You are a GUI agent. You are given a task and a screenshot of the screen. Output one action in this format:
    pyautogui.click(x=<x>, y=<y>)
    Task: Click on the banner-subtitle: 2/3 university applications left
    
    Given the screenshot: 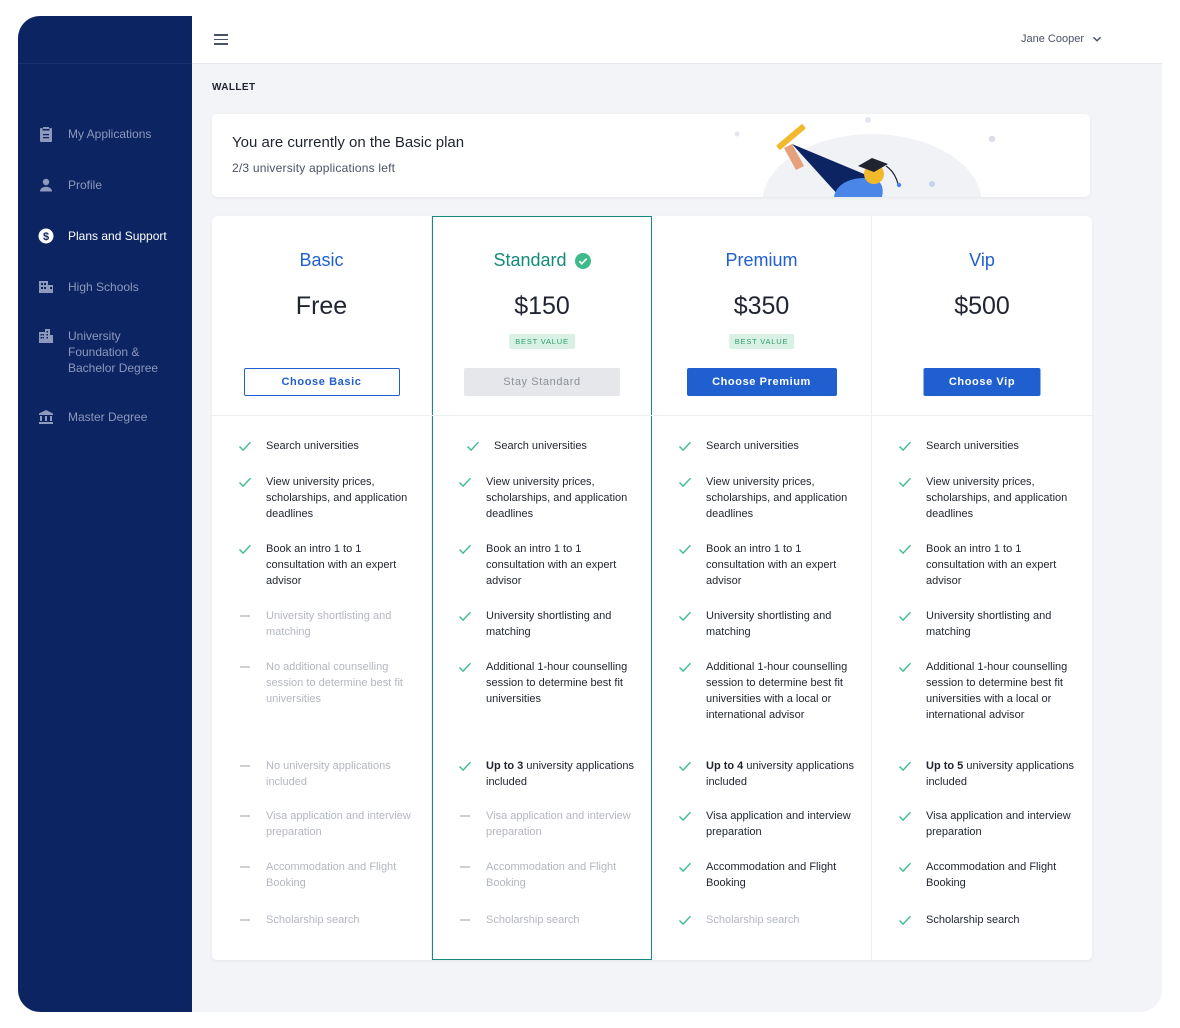 What is the action you would take?
    pyautogui.click(x=314, y=168)
    